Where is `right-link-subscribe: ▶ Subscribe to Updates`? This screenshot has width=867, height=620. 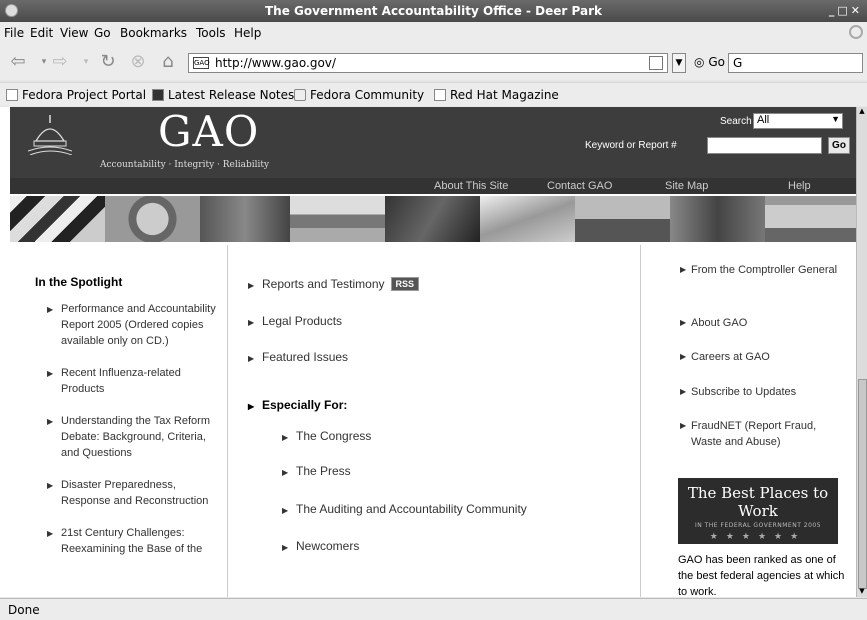
right-link-subscribe: ▶ Subscribe to Updates is located at coordinates (763, 392).